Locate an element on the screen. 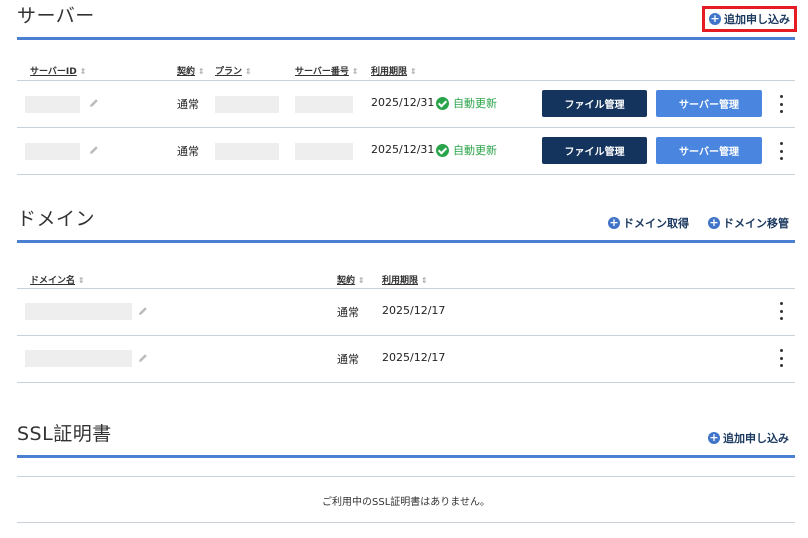 The height and width of the screenshot is (538, 808). server-section-title: サーバー is located at coordinates (56, 16).